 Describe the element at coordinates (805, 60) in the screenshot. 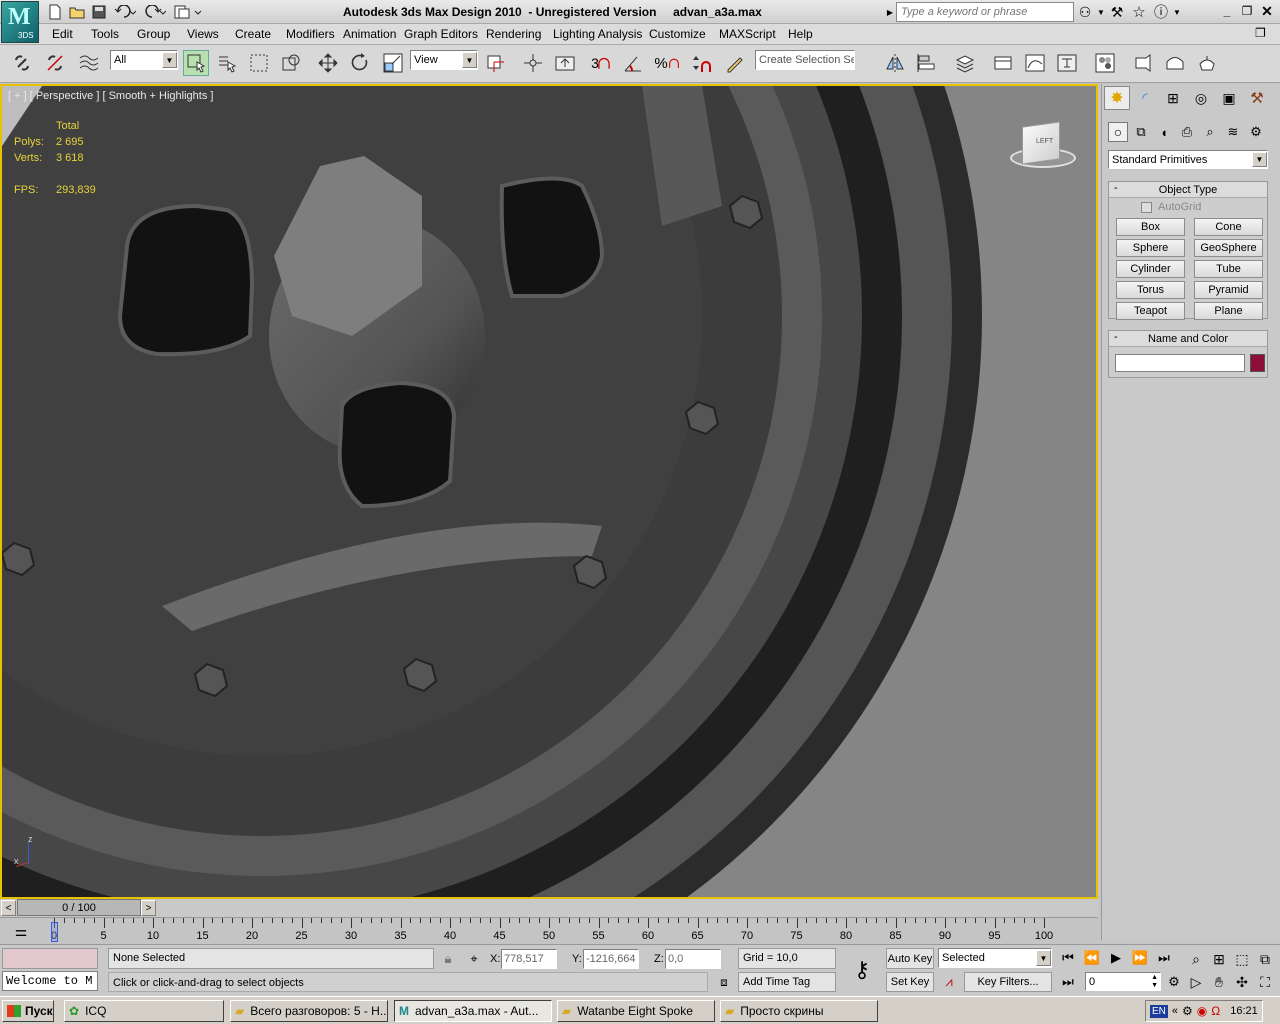

I see `selection-set-input: Create Selection Se` at that location.